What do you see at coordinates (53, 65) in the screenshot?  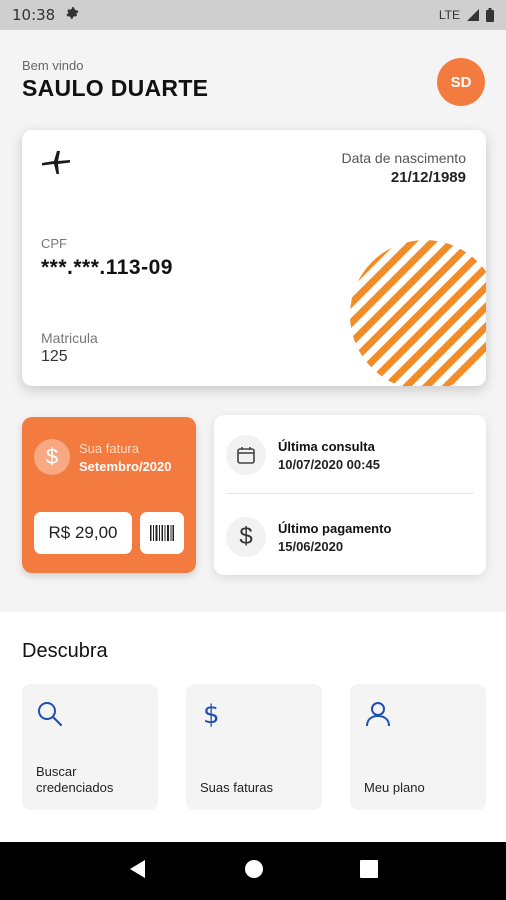 I see `welcome-text: Bem vindo` at bounding box center [53, 65].